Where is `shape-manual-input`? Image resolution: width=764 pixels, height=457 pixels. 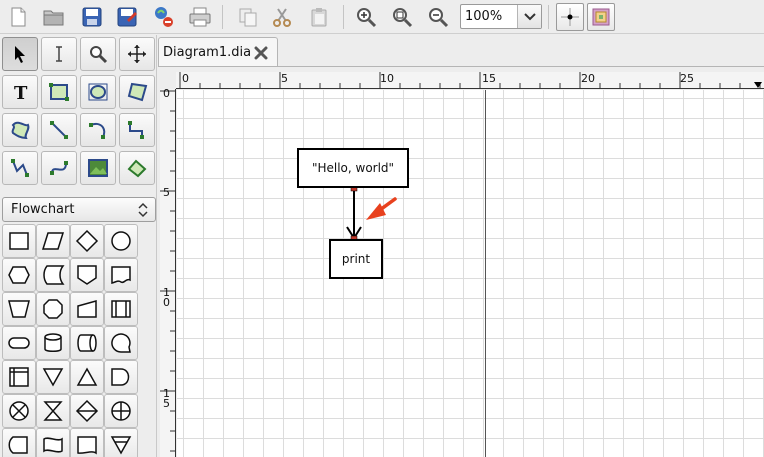
shape-manual-input is located at coordinates (87, 309).